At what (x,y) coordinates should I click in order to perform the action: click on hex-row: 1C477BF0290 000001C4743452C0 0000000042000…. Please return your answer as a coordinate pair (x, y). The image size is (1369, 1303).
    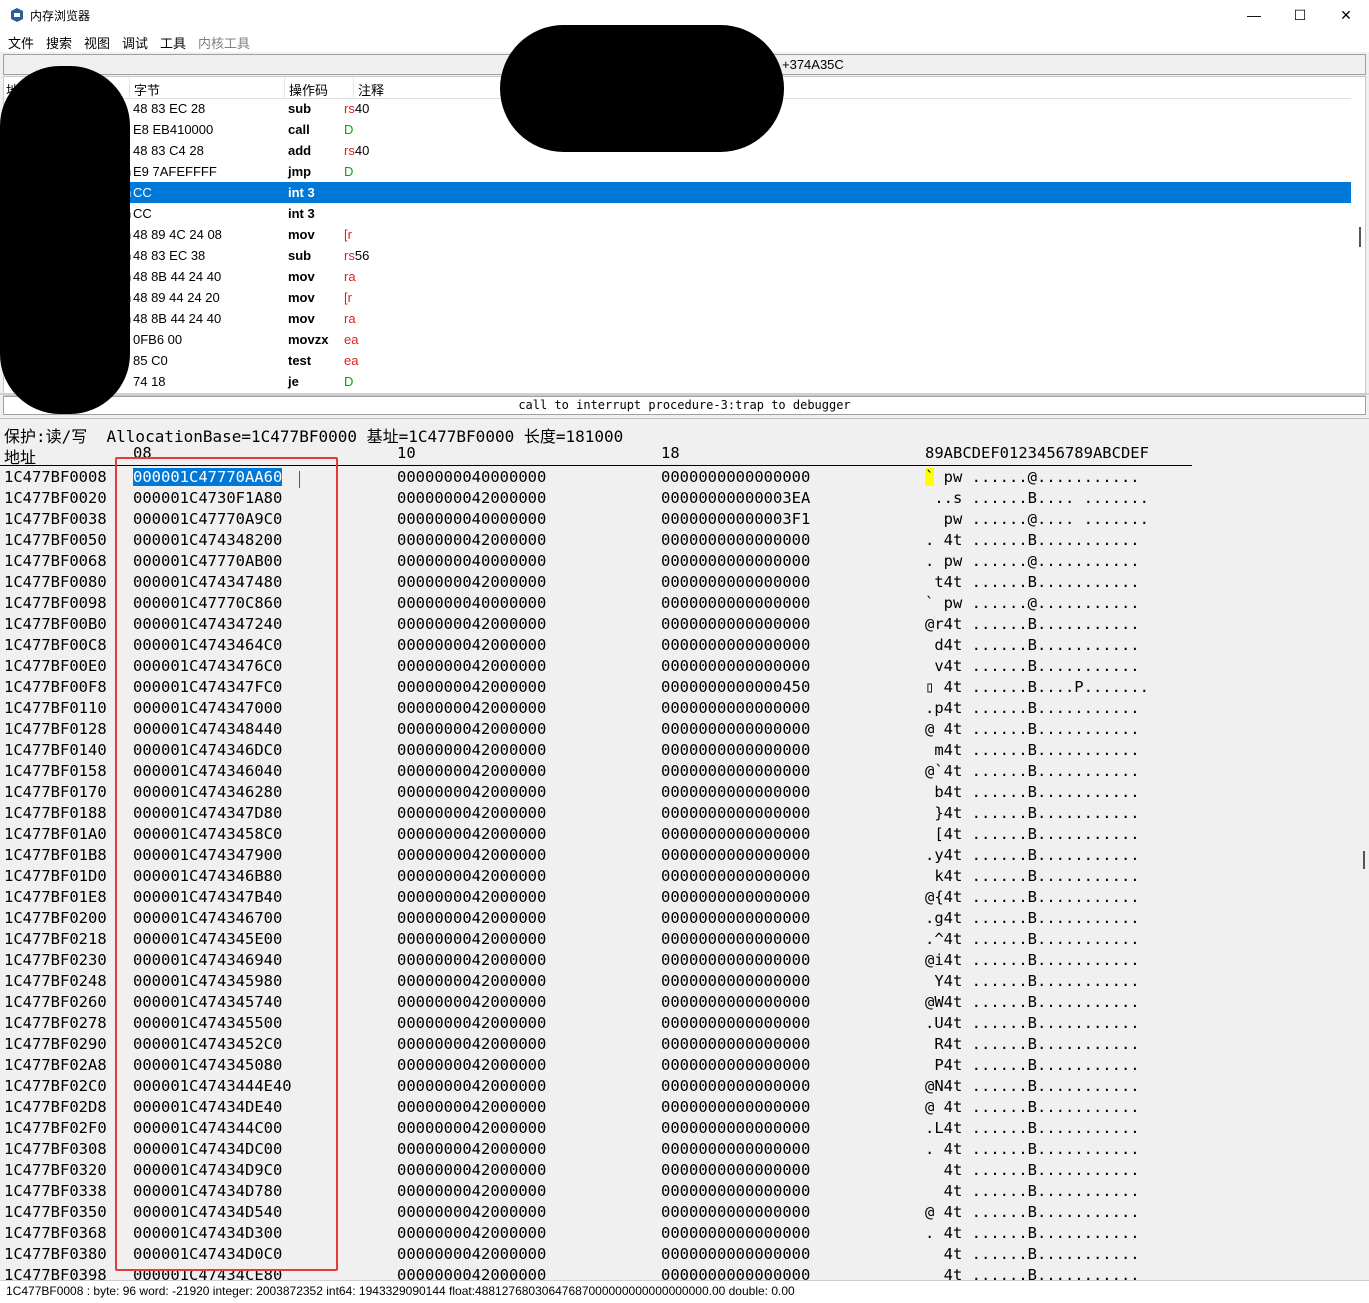
    Looking at the image, I should click on (684, 1044).